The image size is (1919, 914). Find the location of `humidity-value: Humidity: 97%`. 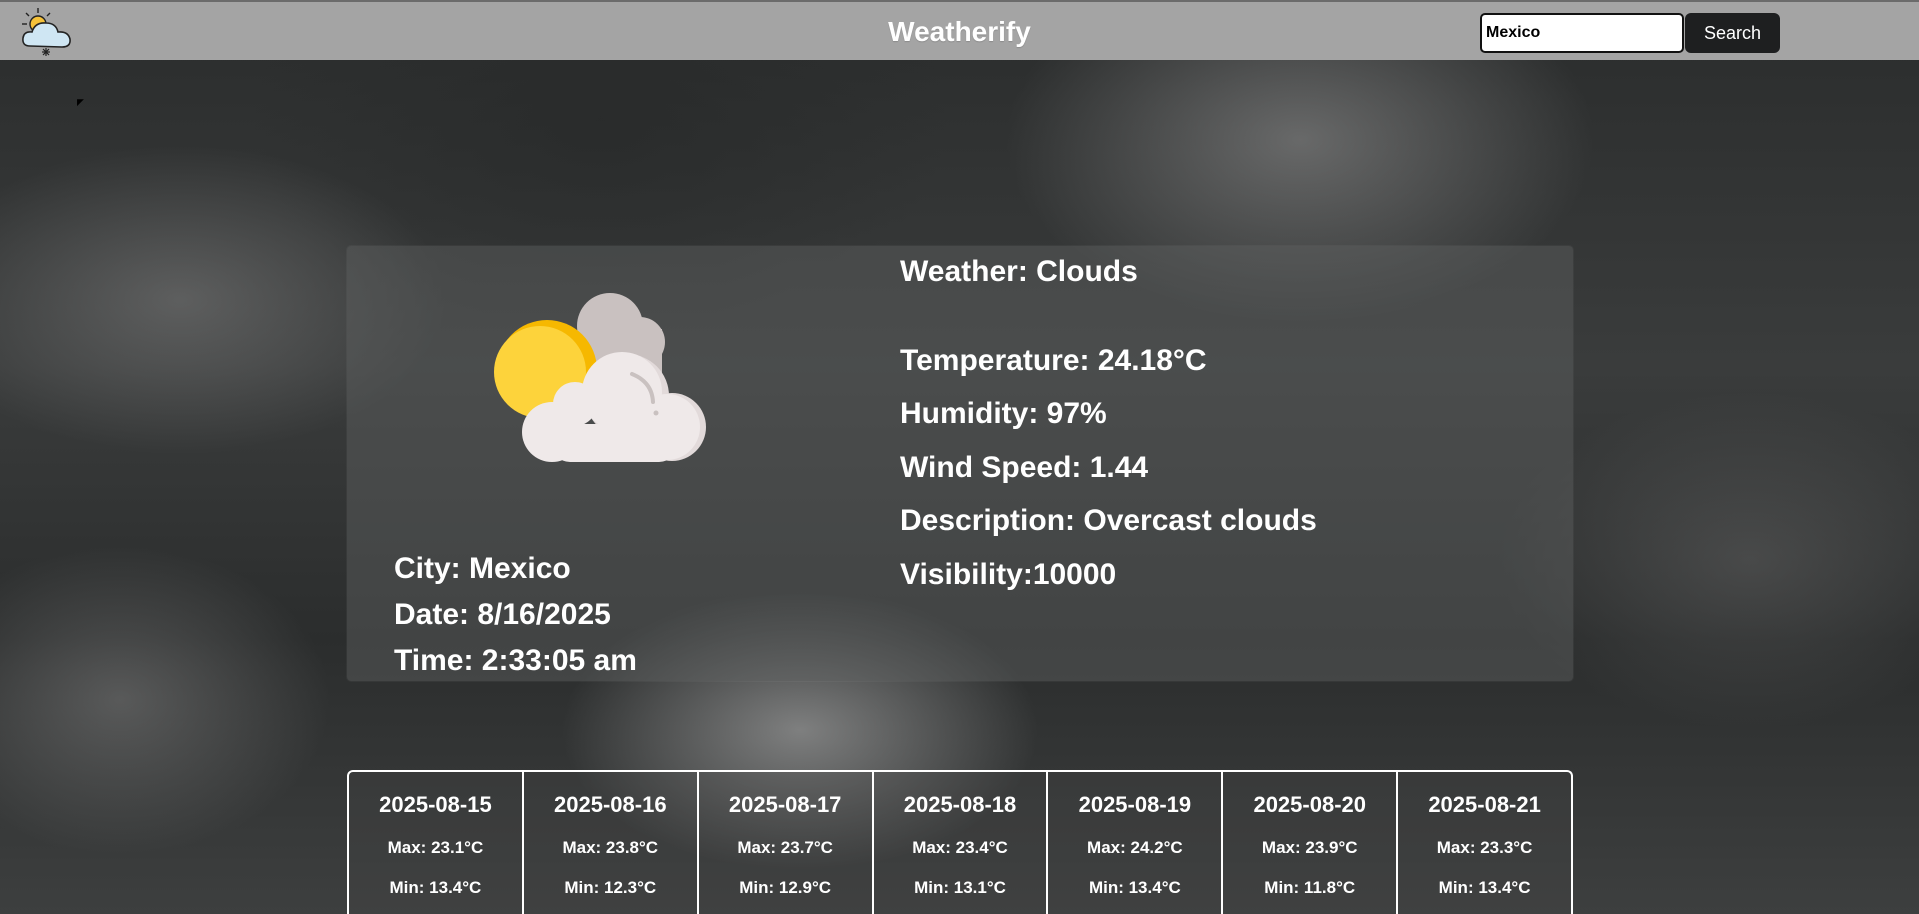

humidity-value: Humidity: 97% is located at coordinates (1003, 413).